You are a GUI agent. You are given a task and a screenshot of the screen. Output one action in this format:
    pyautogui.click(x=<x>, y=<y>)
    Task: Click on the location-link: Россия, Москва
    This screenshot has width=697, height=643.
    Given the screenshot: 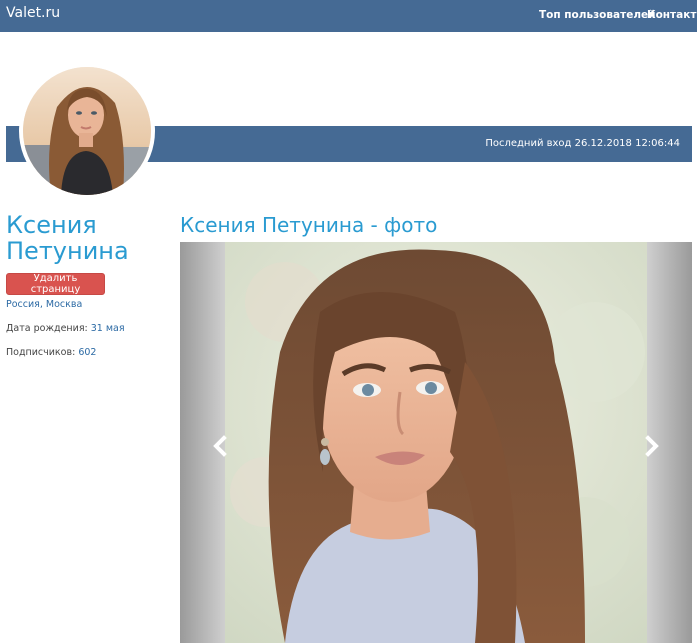 What is the action you would take?
    pyautogui.click(x=44, y=304)
    